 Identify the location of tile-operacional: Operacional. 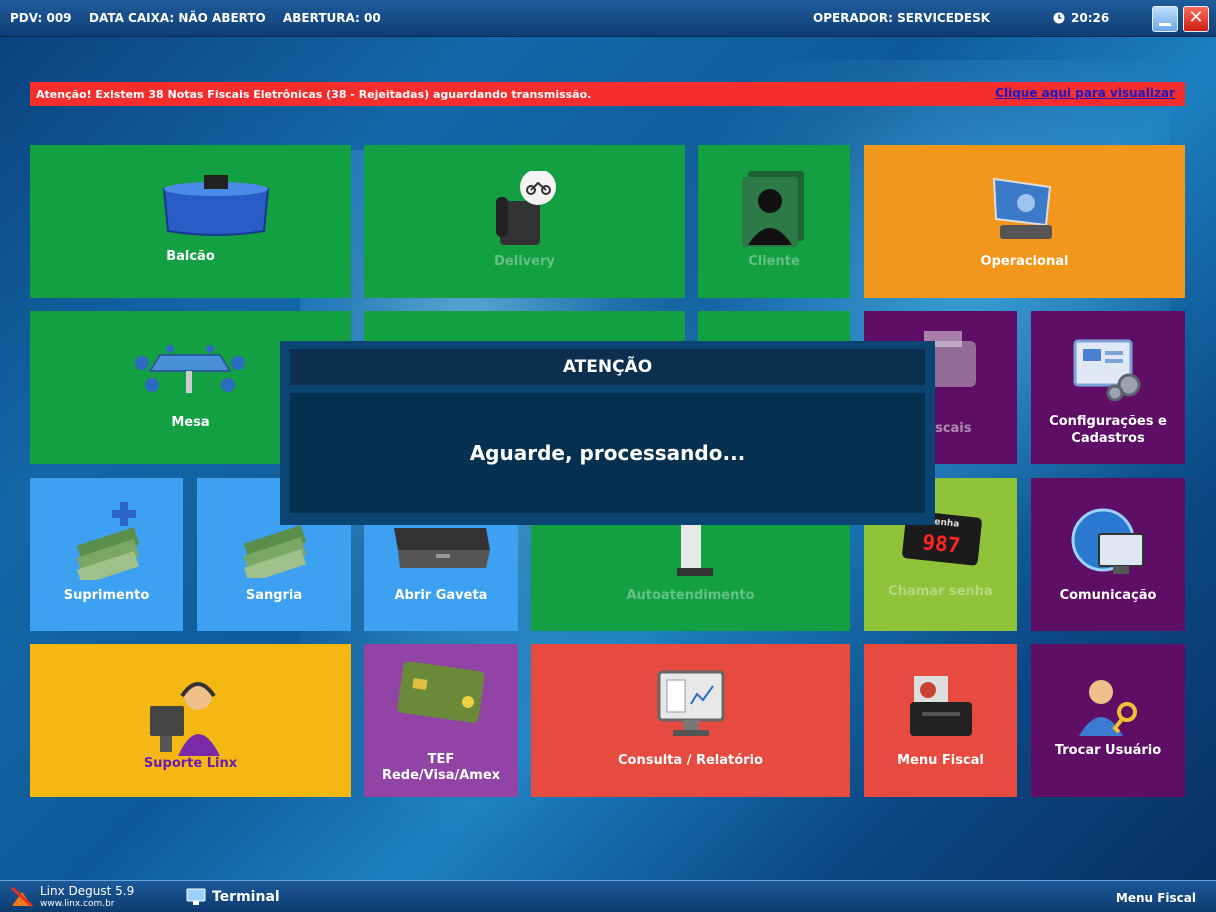
(1024, 221).